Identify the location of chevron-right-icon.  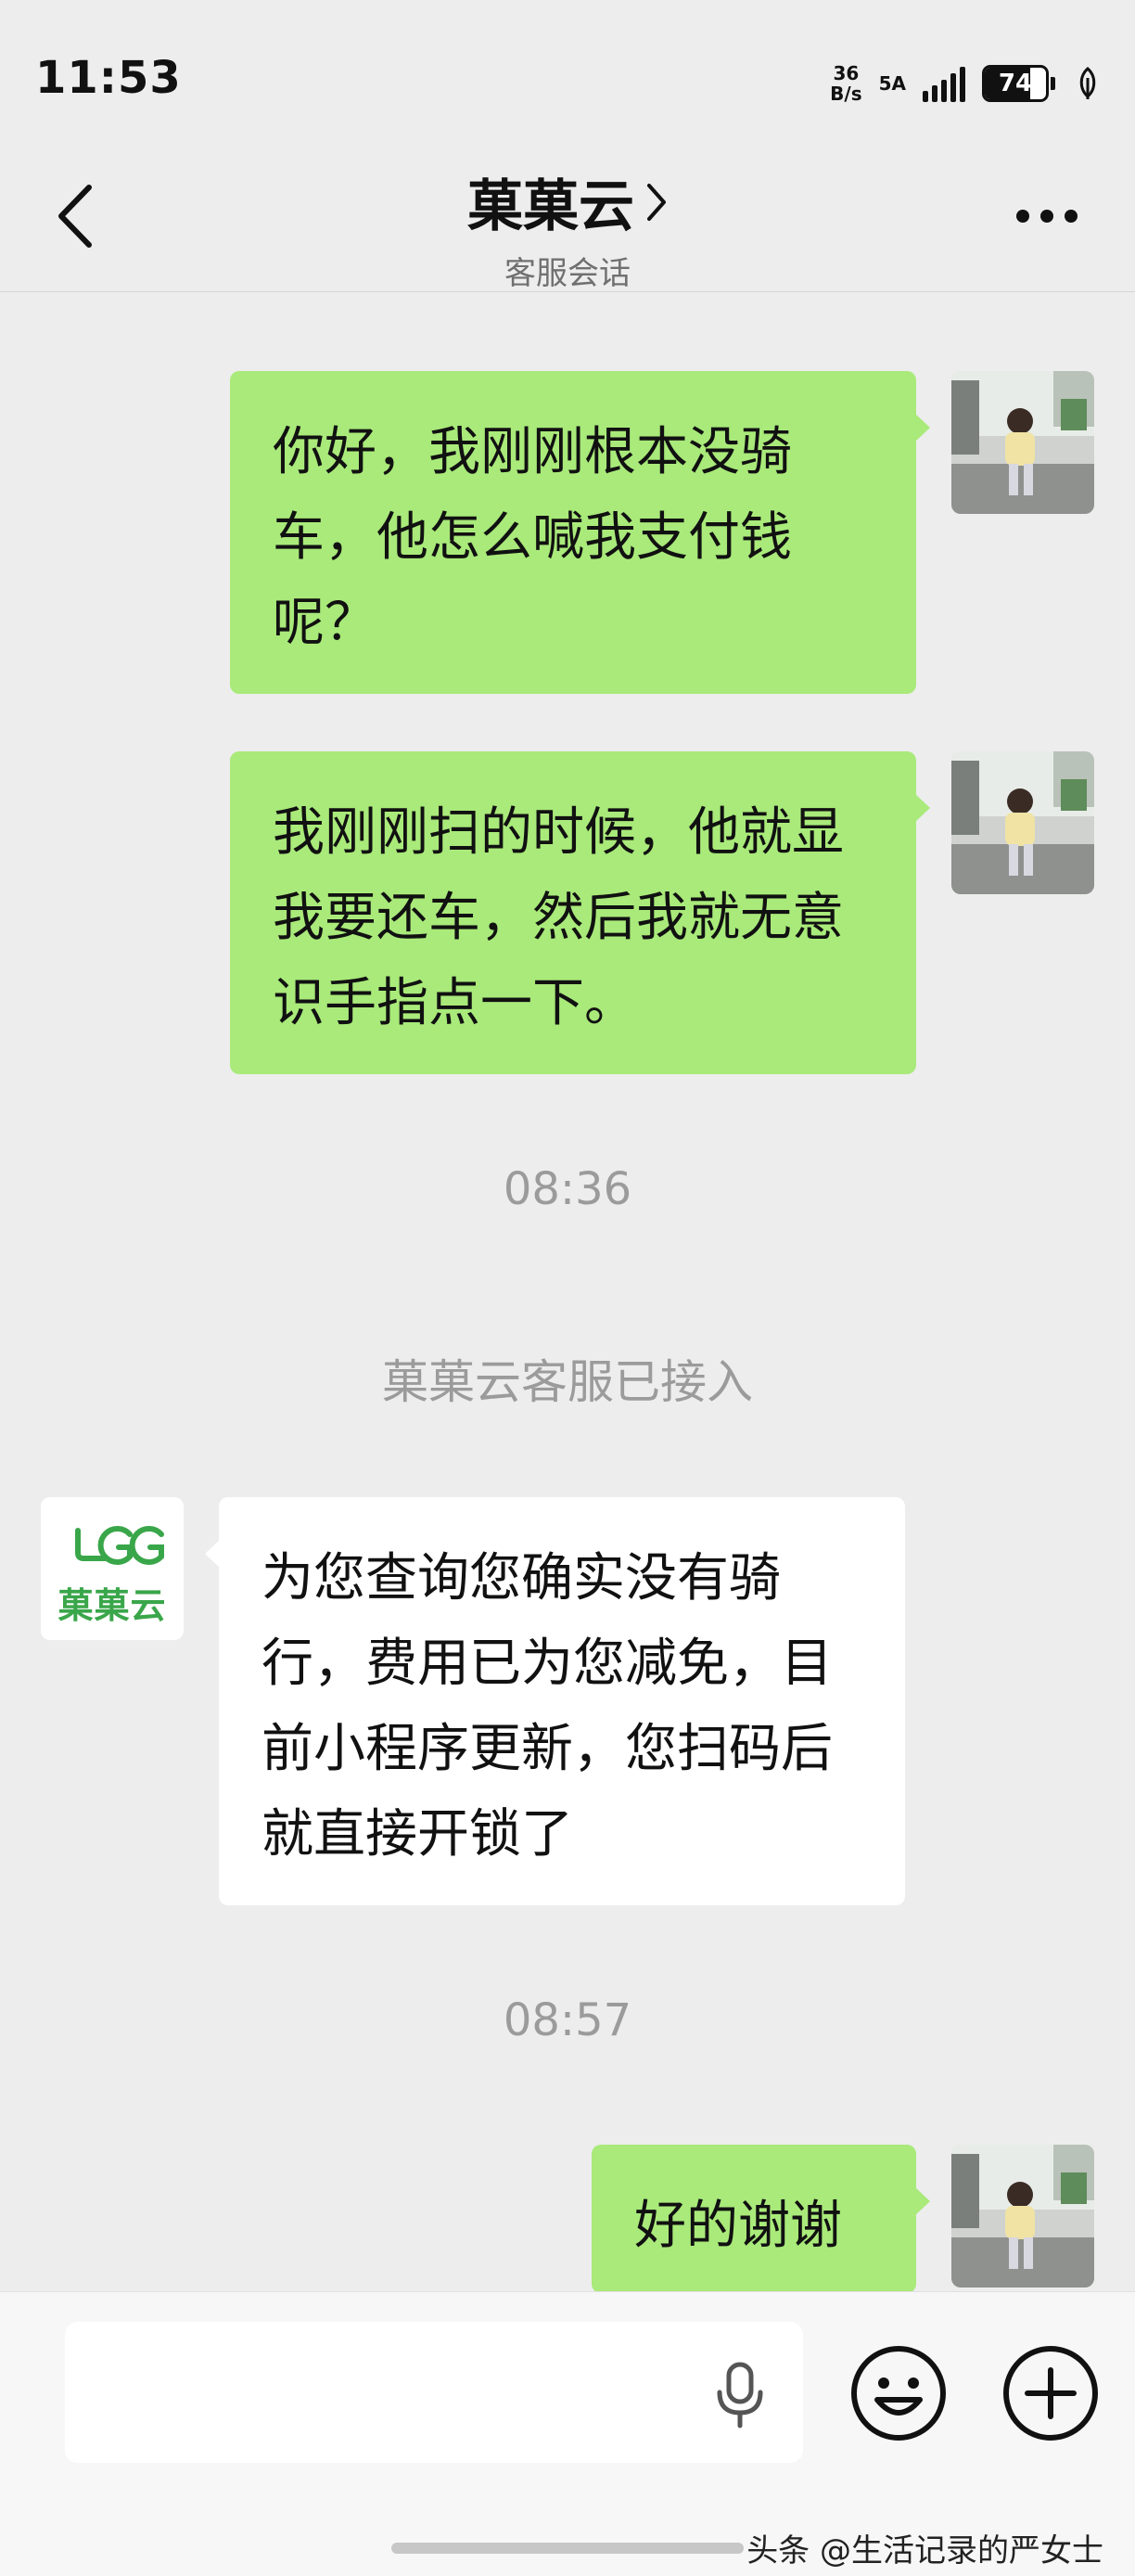
(657, 202).